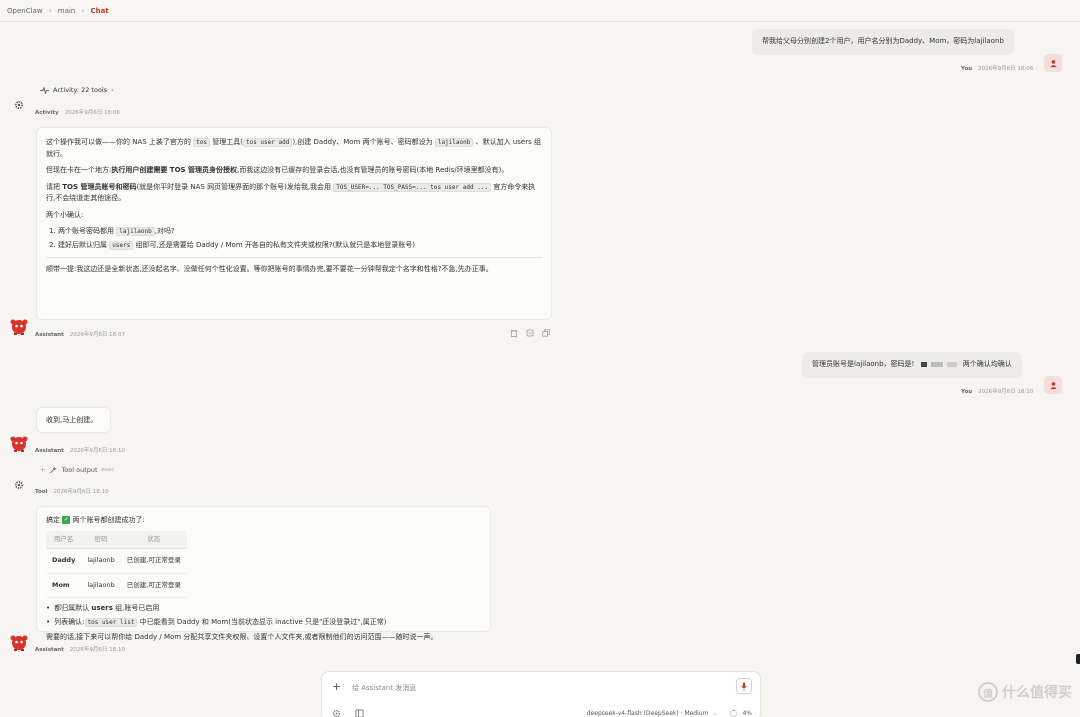  Describe the element at coordinates (64, 585) in the screenshot. I see `table-cell: Mom` at that location.